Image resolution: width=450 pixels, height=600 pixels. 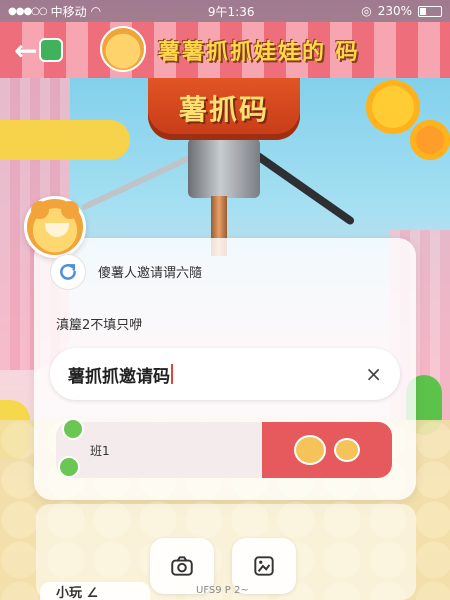 I want to click on machine-label: 薯抓码, so click(x=223, y=109).